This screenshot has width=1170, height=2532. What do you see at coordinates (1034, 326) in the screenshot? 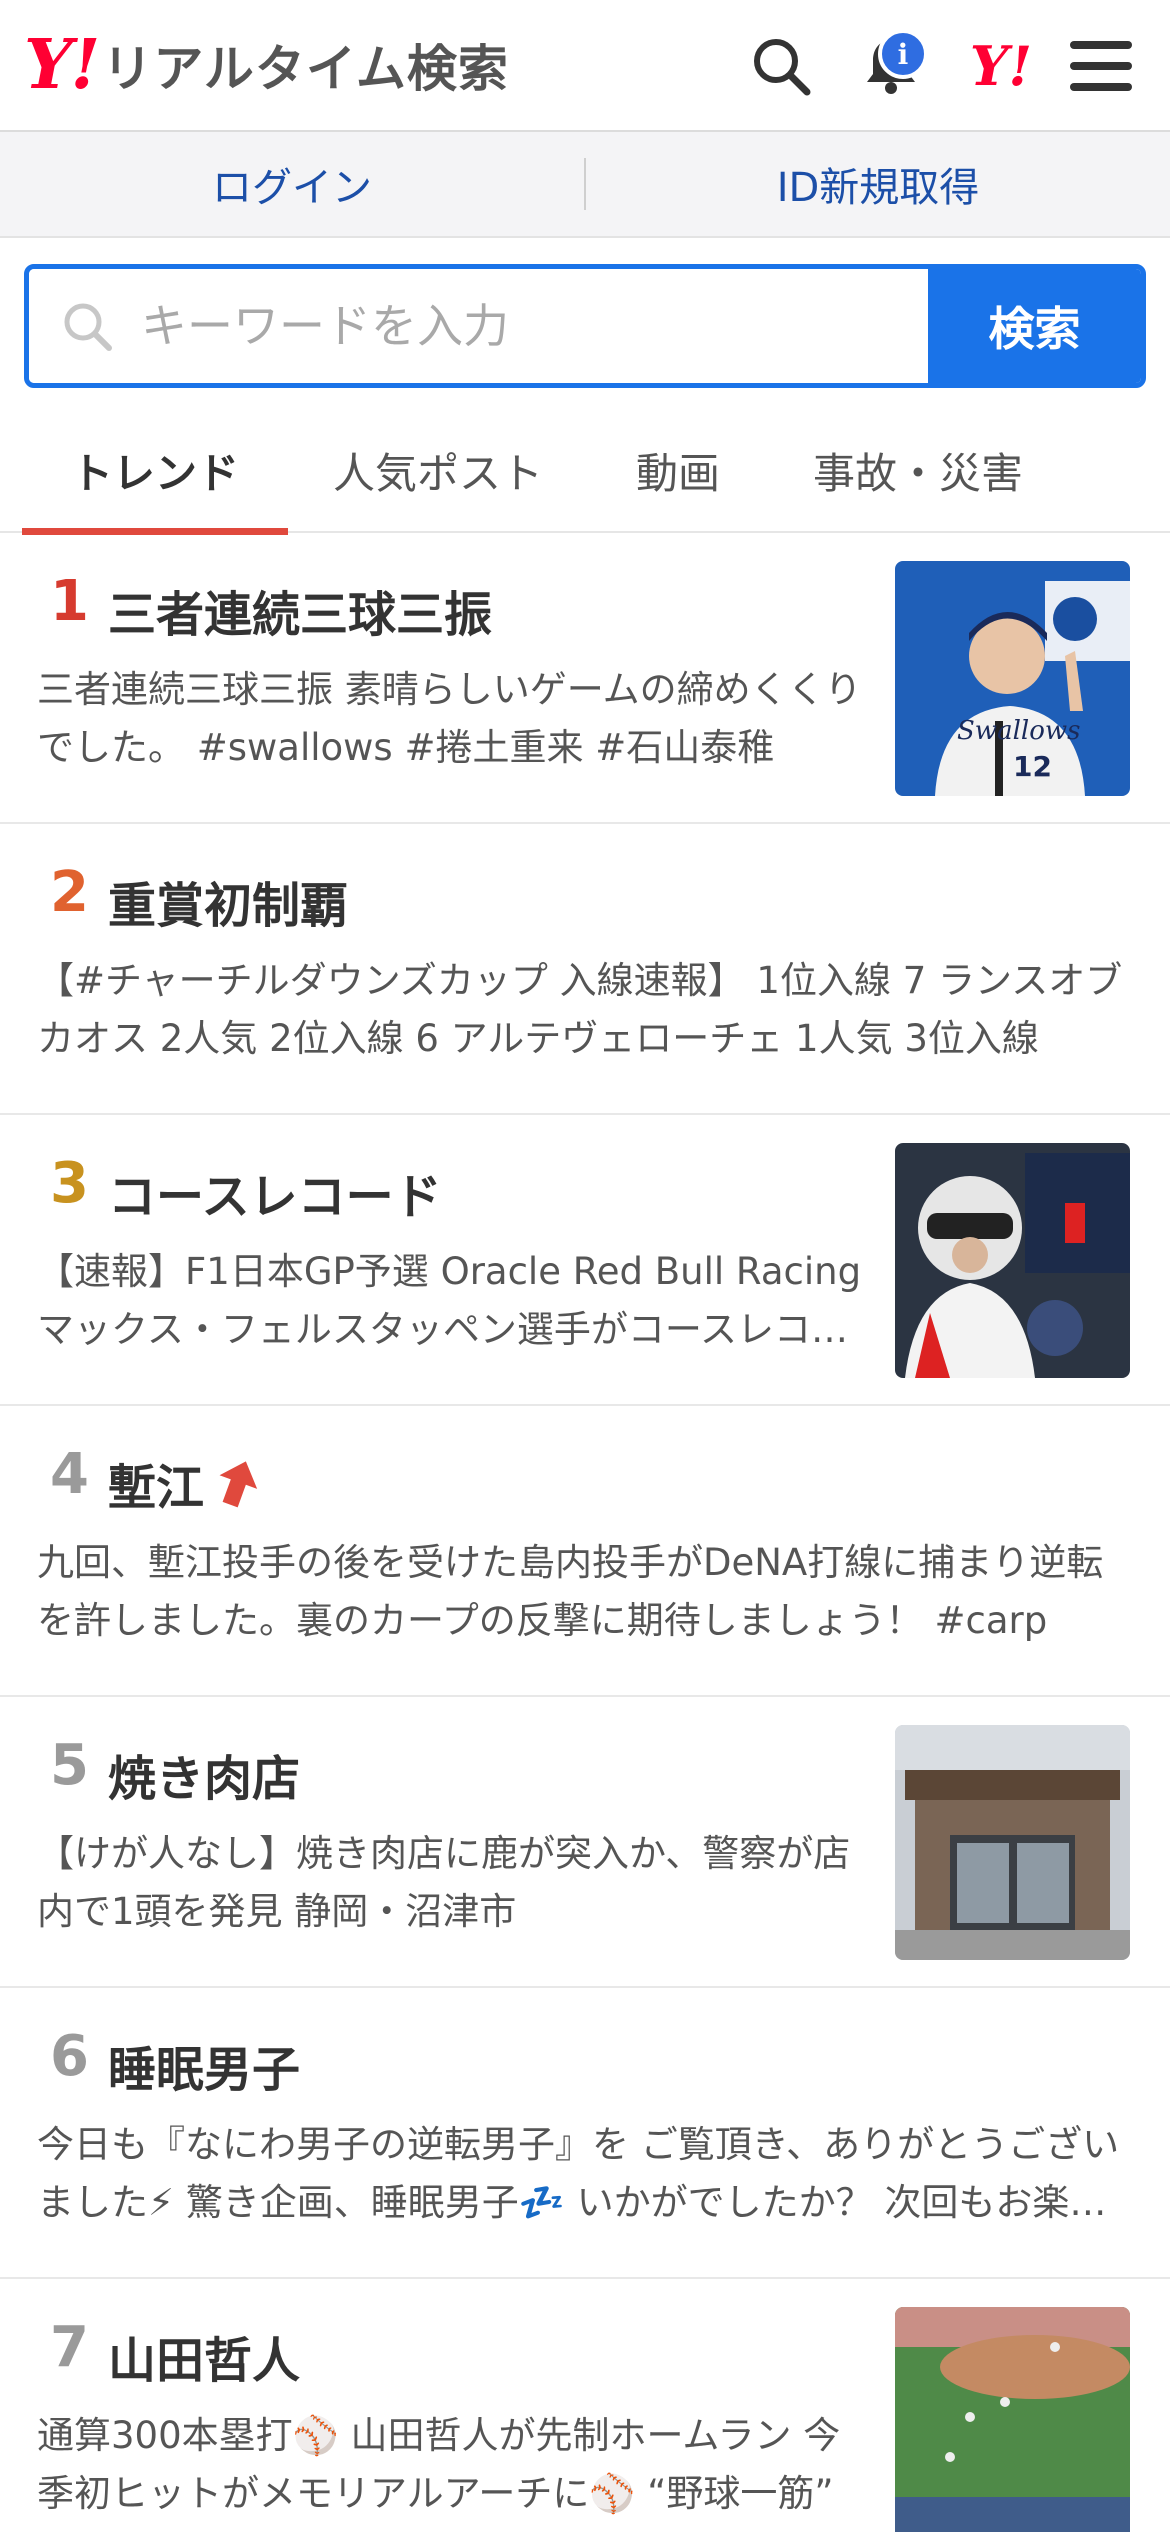
I see `search-button: 検索` at bounding box center [1034, 326].